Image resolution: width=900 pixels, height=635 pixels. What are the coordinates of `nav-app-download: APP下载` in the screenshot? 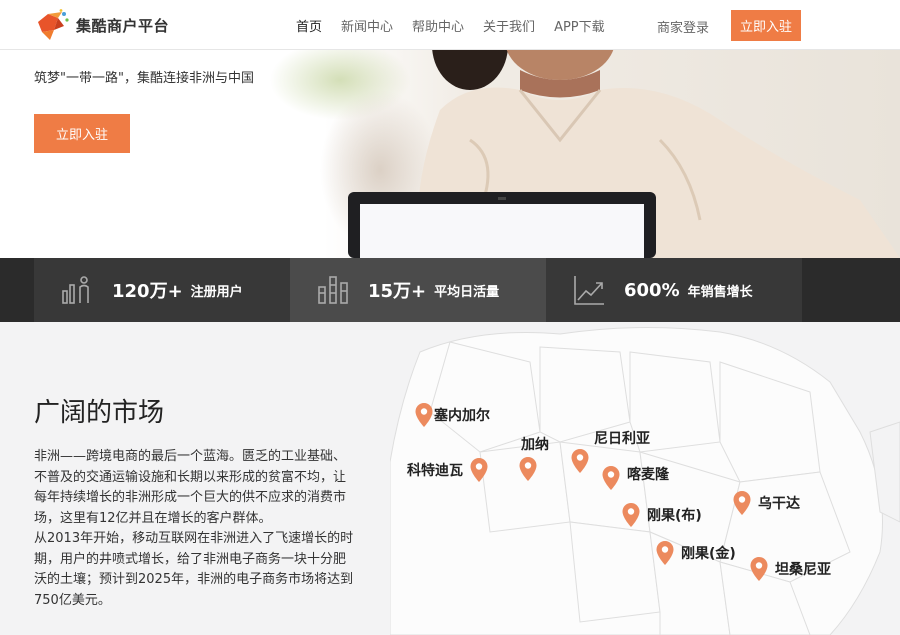 It's located at (579, 25).